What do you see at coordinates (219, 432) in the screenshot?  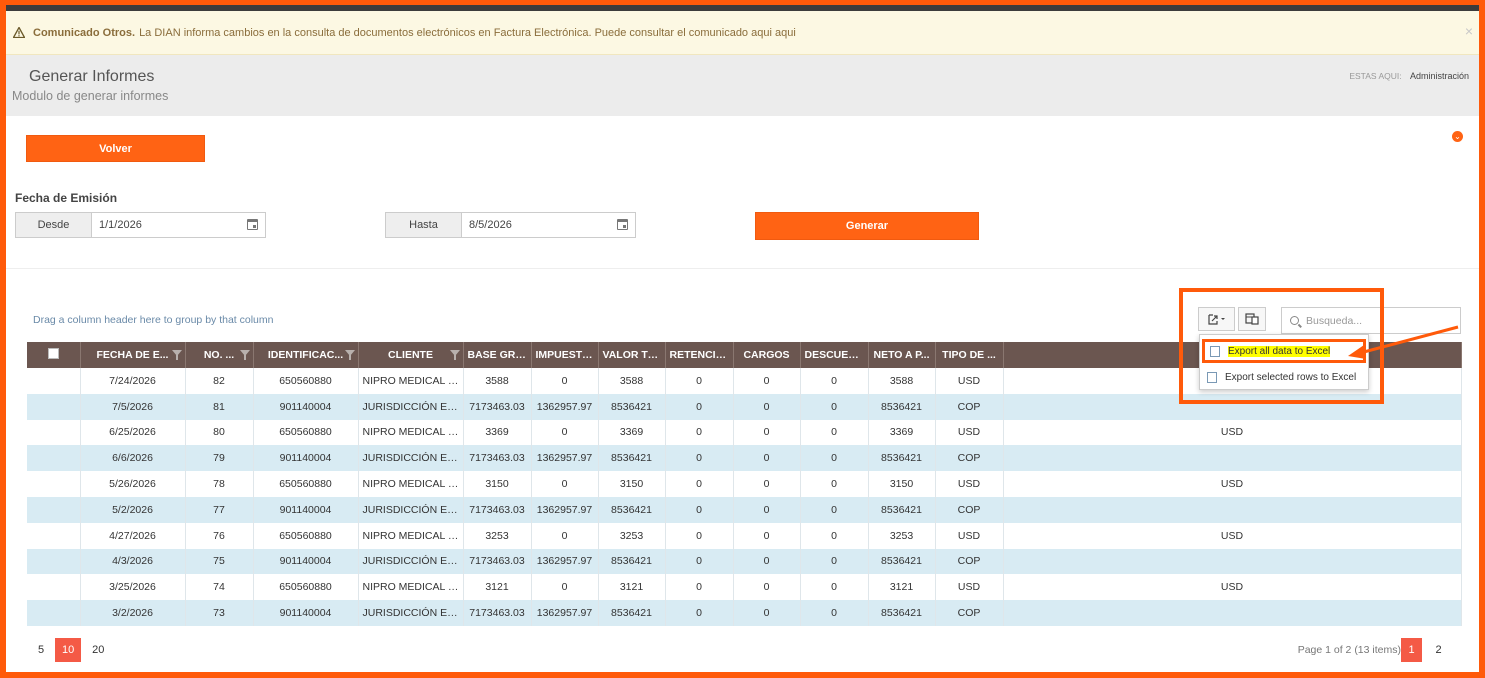 I see `table-cell: 80` at bounding box center [219, 432].